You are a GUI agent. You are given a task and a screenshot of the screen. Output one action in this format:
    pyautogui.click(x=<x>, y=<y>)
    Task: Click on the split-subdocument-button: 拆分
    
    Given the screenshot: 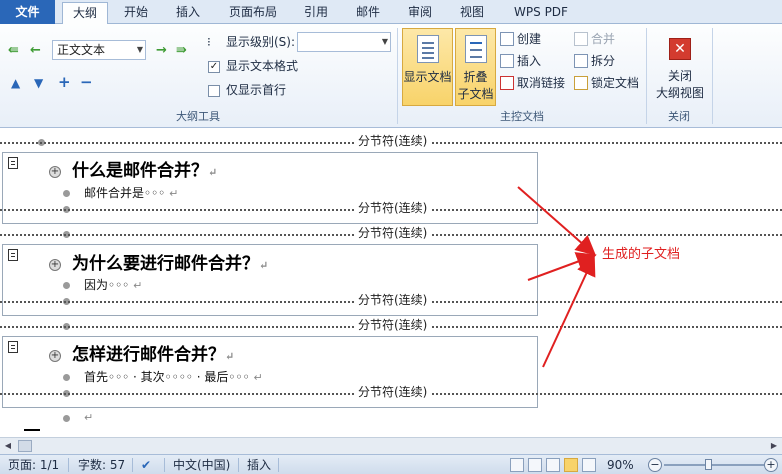 What is the action you would take?
    pyautogui.click(x=594, y=61)
    